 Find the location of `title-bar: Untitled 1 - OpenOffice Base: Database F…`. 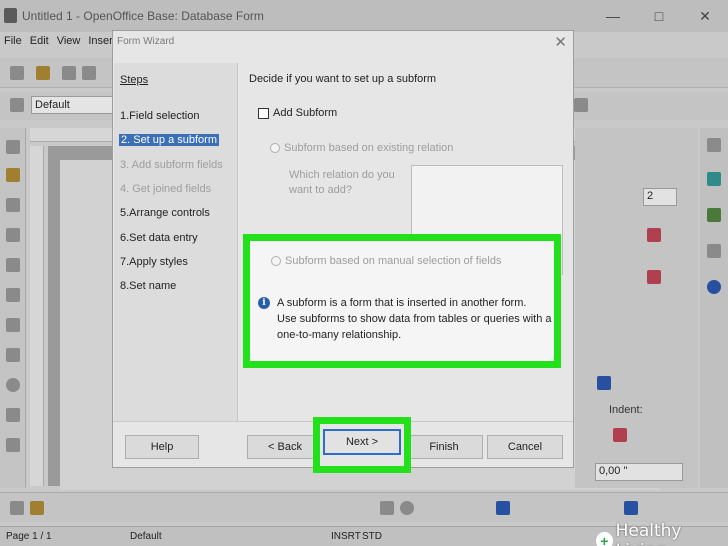

title-bar: Untitled 1 - OpenOffice Base: Database F… is located at coordinates (364, 16).